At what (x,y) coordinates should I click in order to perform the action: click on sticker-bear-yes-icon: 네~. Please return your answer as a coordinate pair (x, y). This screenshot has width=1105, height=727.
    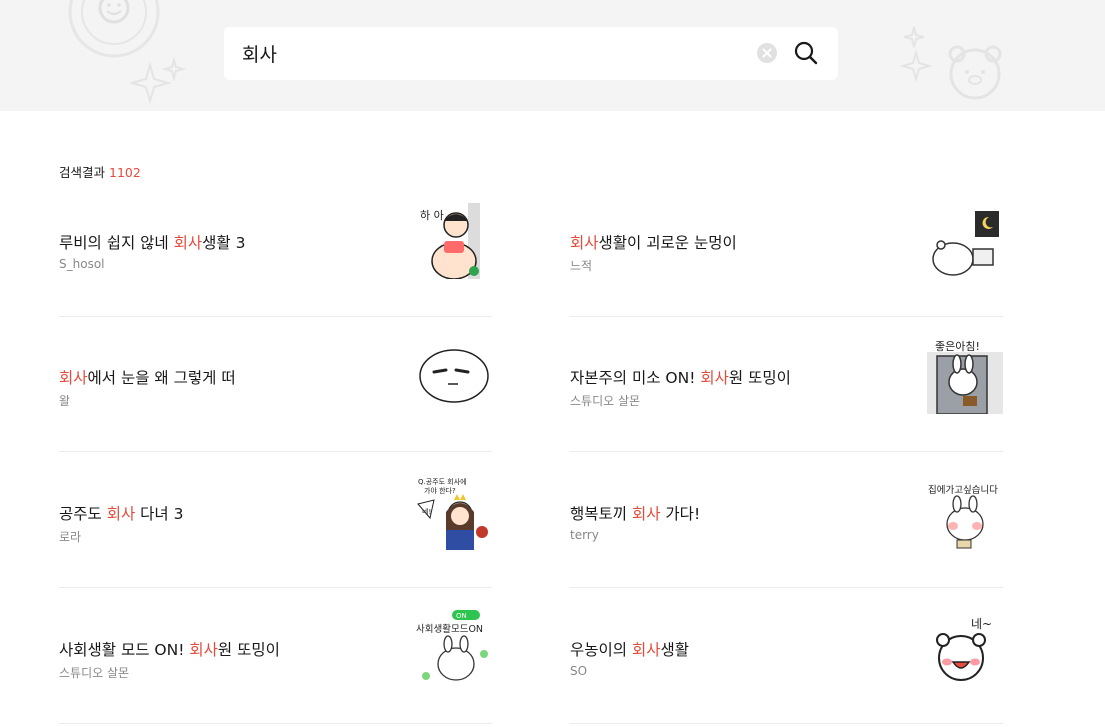
    Looking at the image, I should click on (964, 649).